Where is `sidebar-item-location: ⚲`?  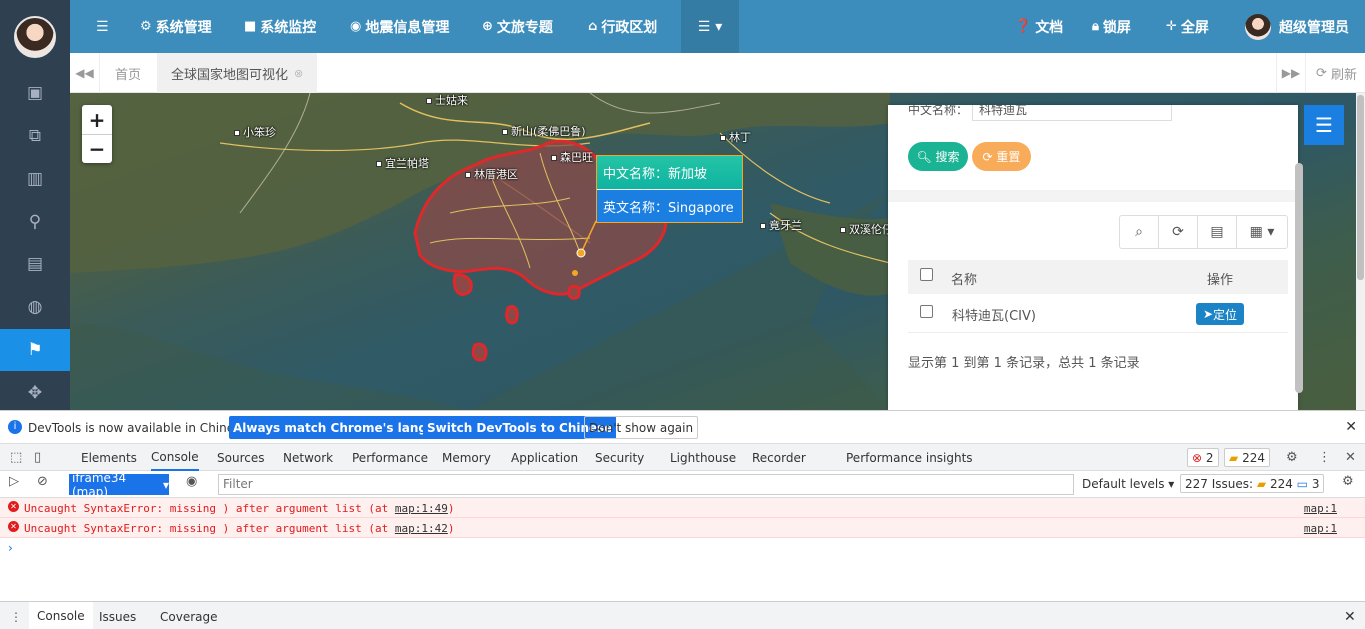 sidebar-item-location: ⚲ is located at coordinates (35, 222).